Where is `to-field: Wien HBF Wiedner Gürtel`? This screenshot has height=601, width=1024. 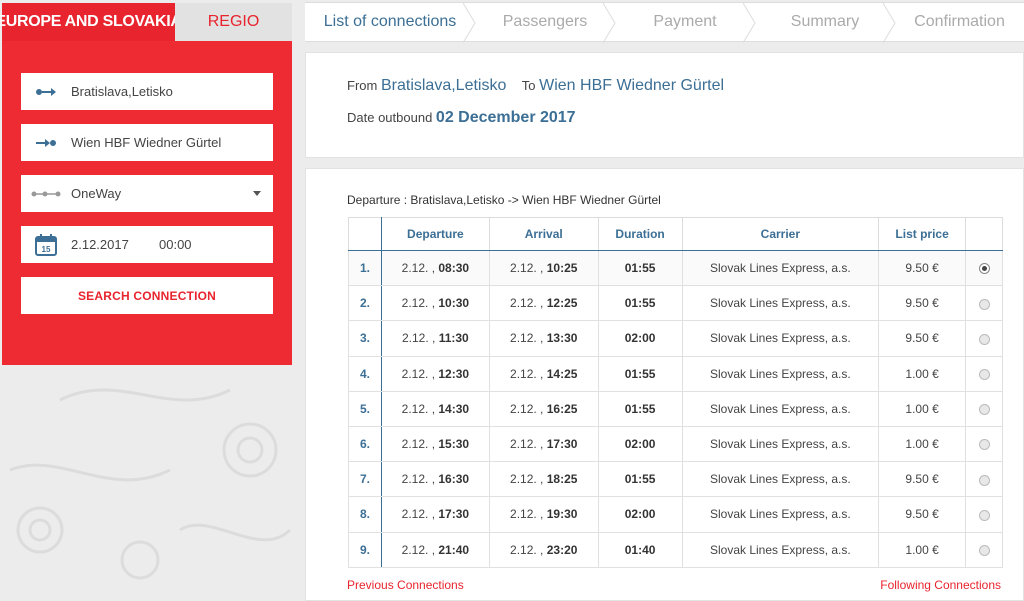 to-field: Wien HBF Wiedner Gürtel is located at coordinates (147, 142).